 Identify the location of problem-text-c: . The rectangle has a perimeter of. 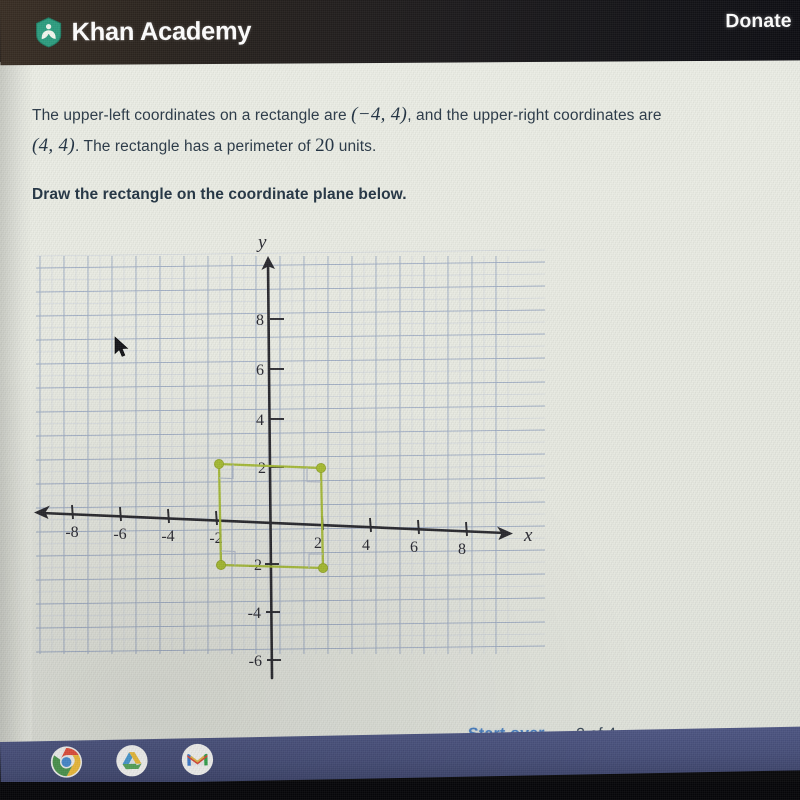
(195, 146).